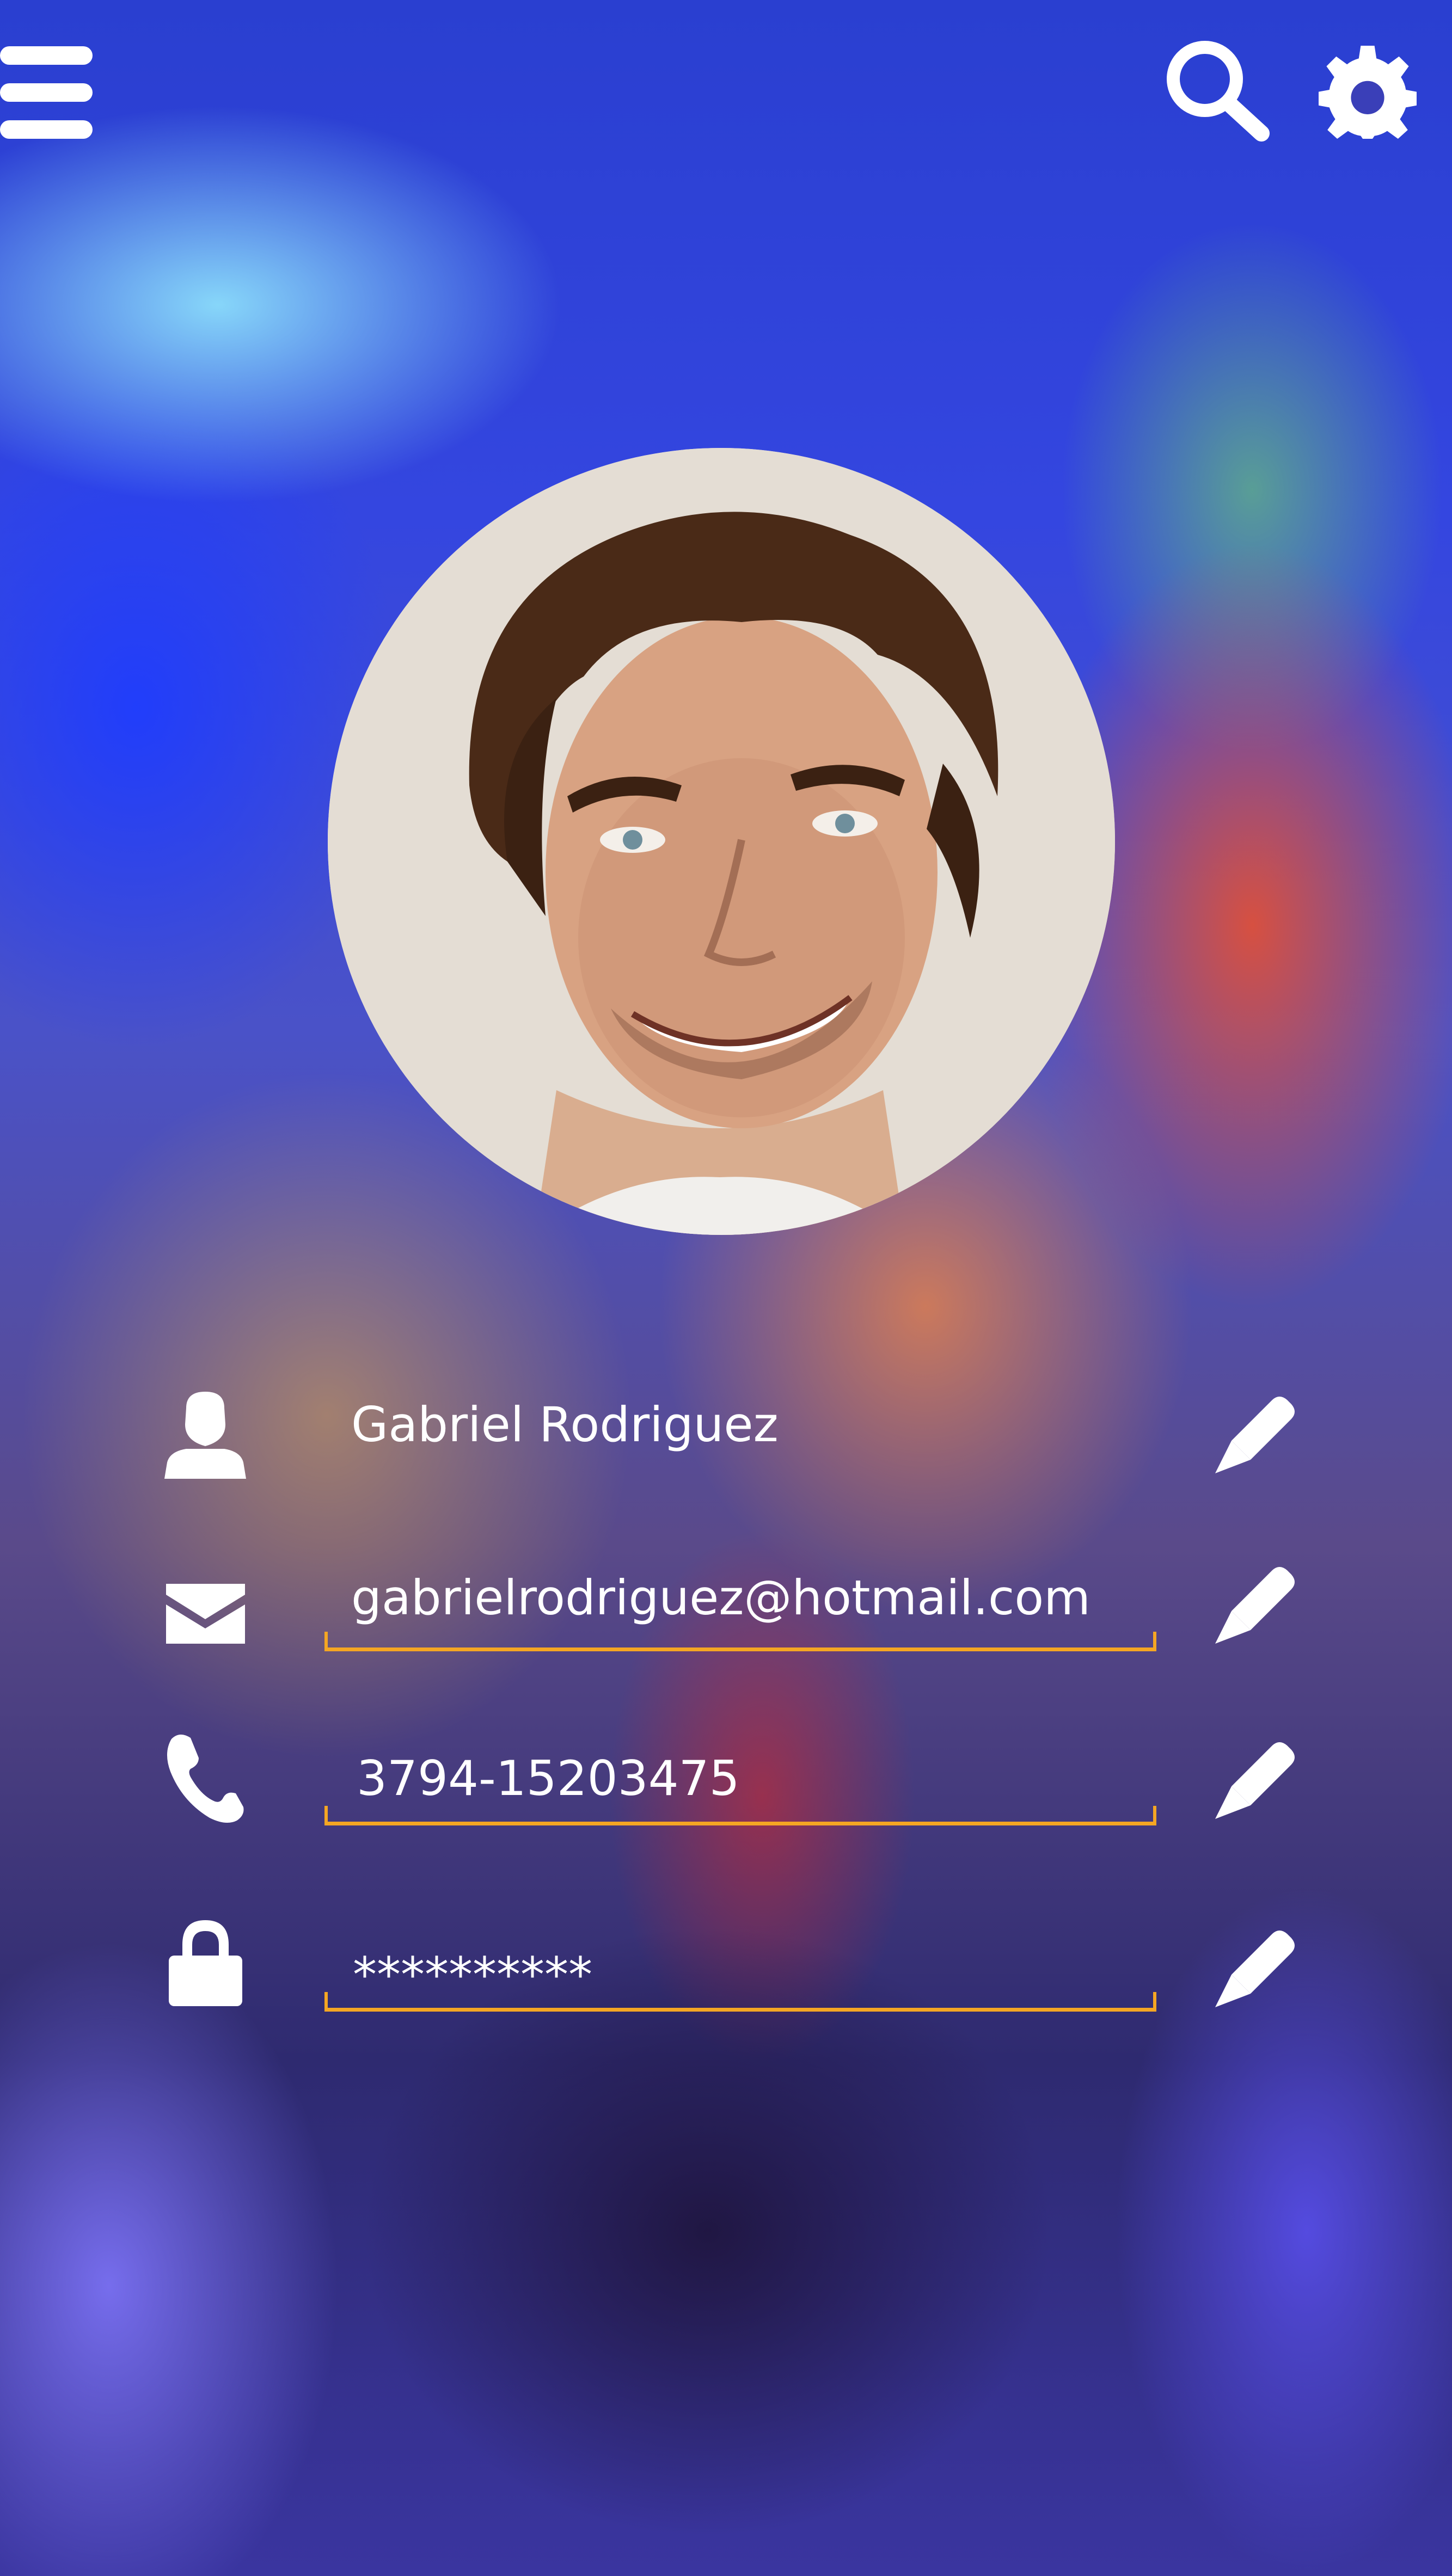  I want to click on edit-email-pencil-icon, so click(1256, 1604).